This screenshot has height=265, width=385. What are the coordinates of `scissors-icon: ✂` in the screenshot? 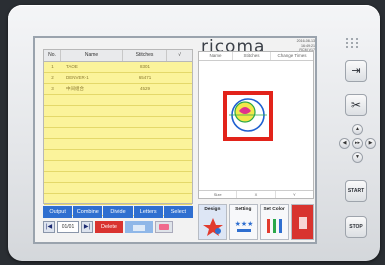 It's located at (356, 105).